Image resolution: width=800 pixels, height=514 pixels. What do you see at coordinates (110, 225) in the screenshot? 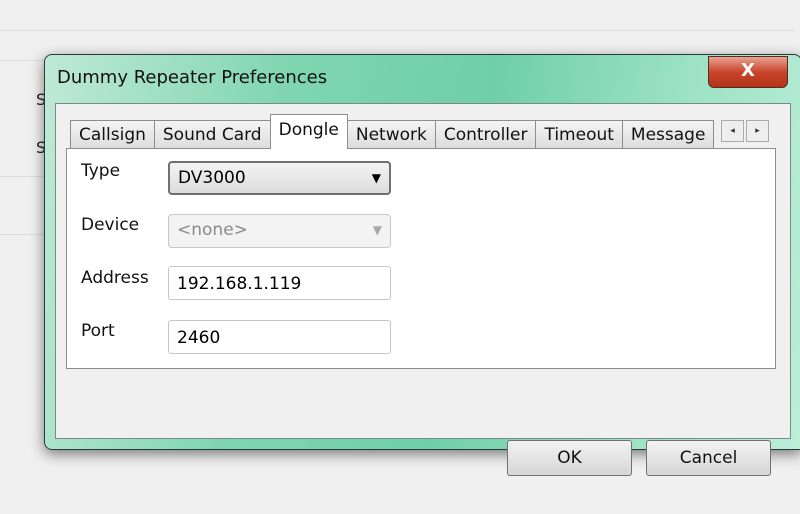
I see `device-label: Device` at bounding box center [110, 225].